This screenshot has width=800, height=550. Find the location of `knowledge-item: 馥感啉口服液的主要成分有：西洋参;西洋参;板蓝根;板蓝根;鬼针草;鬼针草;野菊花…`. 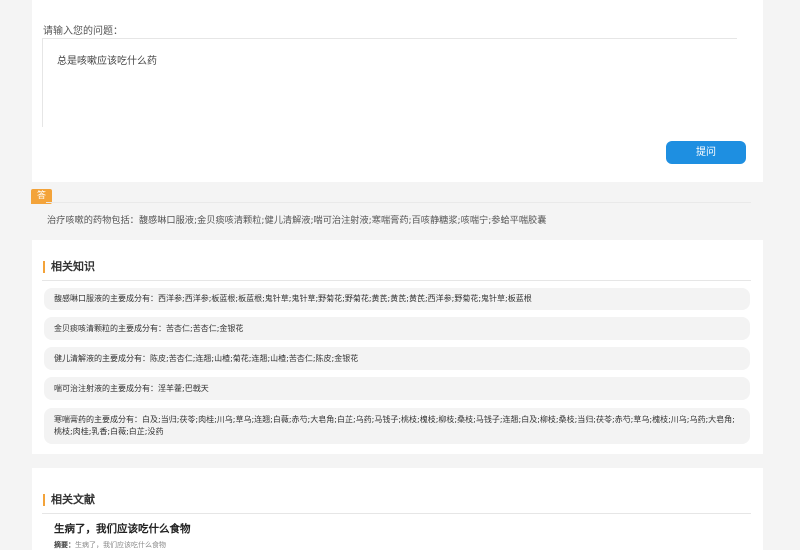

knowledge-item: 馥感啉口服液的主要成分有：西洋参;西洋参;板蓝根;板蓝根;鬼针草;鬼针草;野菊花… is located at coordinates (397, 299).